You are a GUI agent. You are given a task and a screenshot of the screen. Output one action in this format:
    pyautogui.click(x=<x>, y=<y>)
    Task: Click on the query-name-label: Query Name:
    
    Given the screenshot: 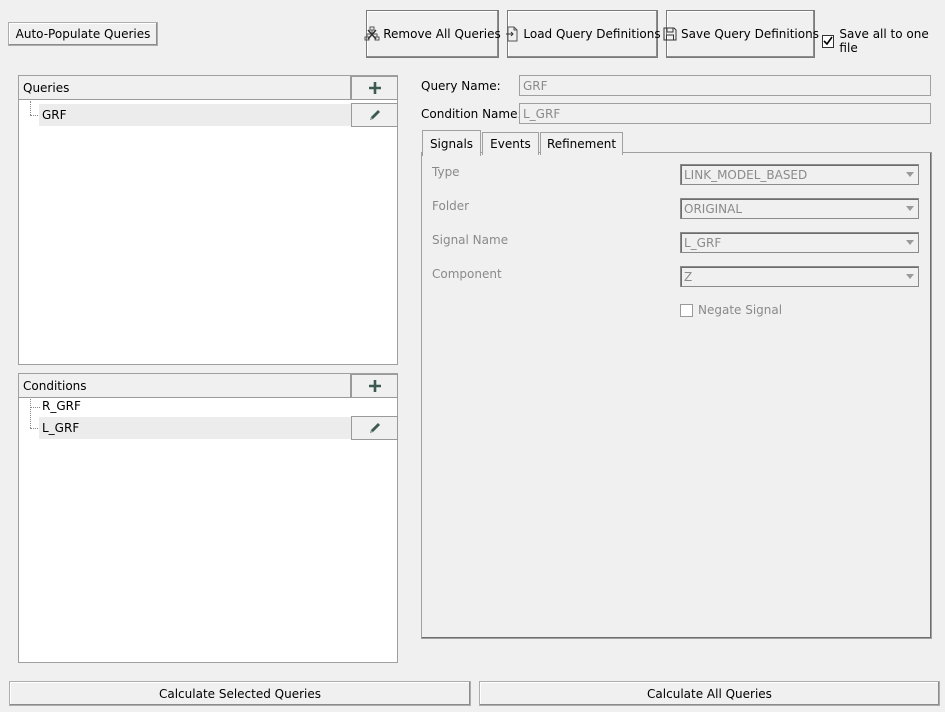 What is the action you would take?
    pyautogui.click(x=461, y=86)
    